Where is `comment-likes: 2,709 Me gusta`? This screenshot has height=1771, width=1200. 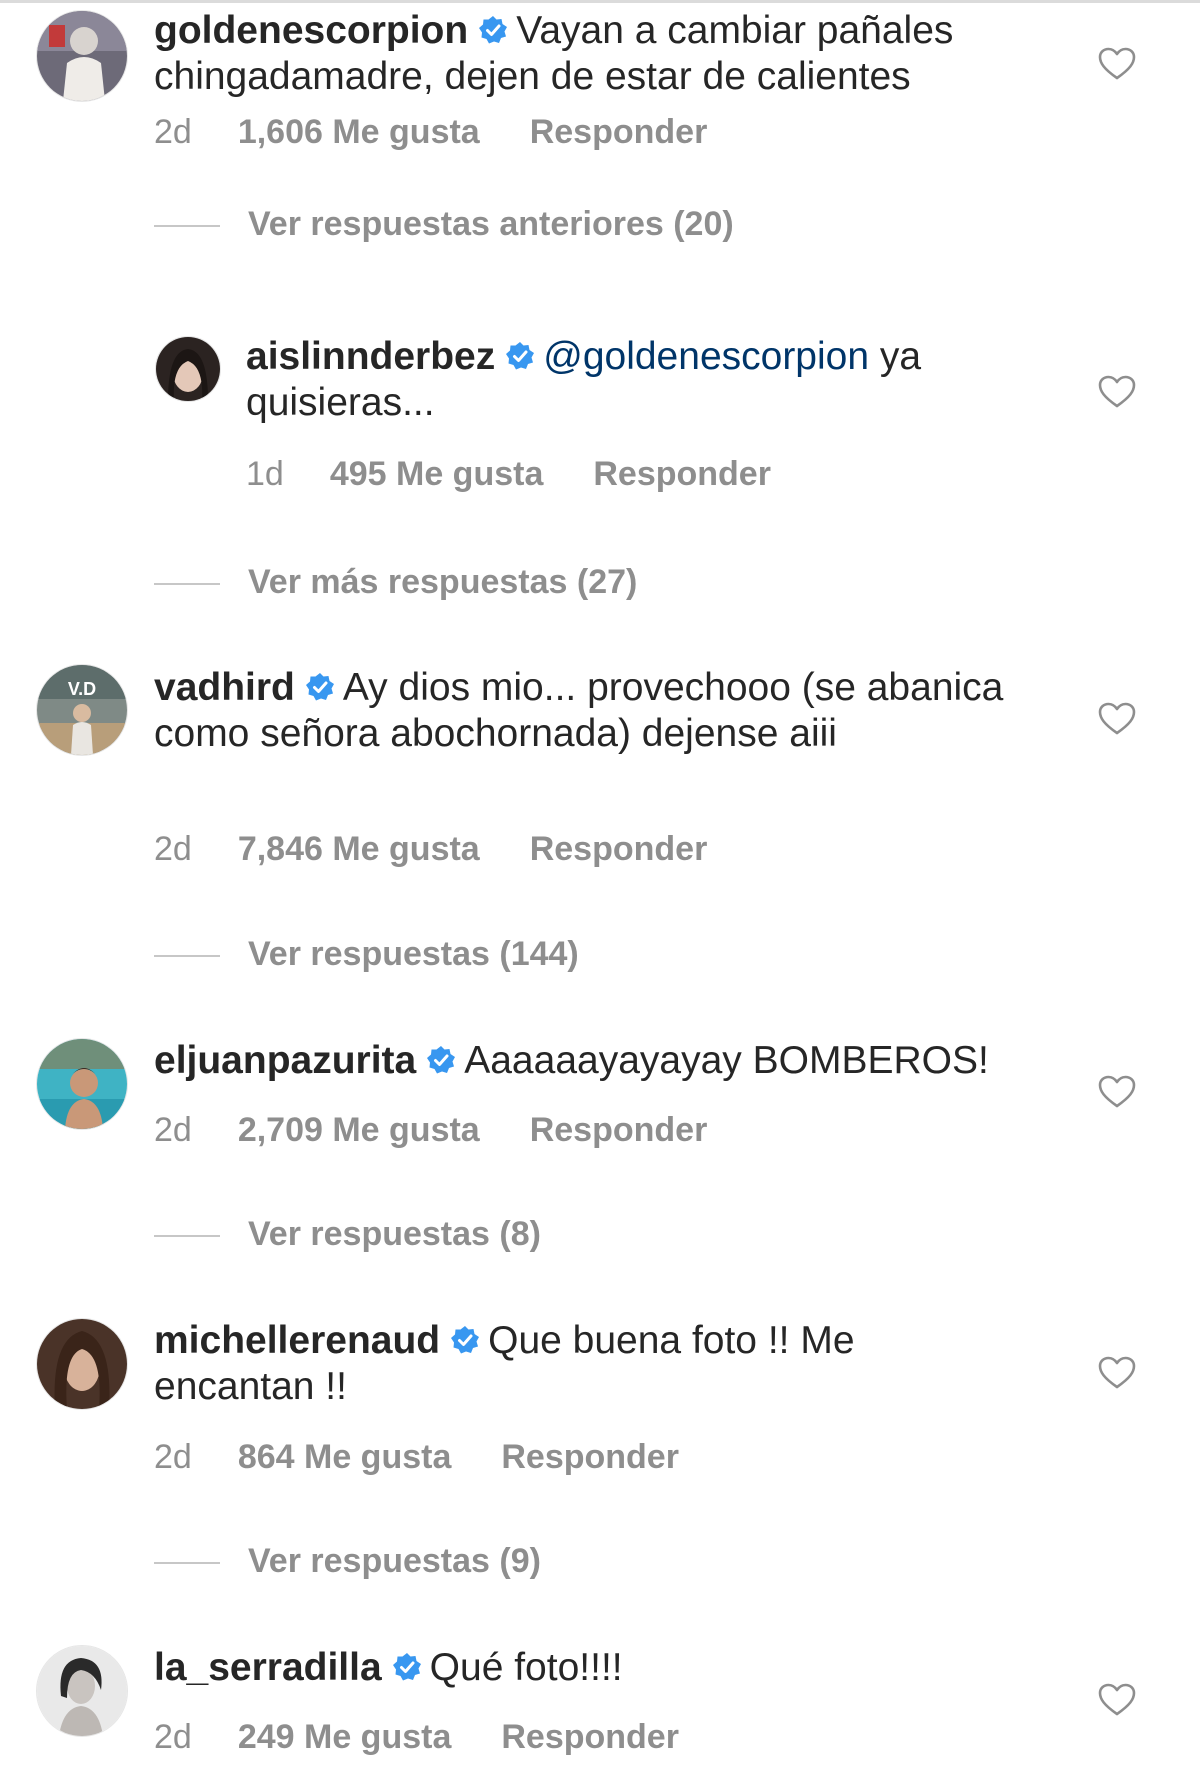 comment-likes: 2,709 Me gusta is located at coordinates (359, 1130).